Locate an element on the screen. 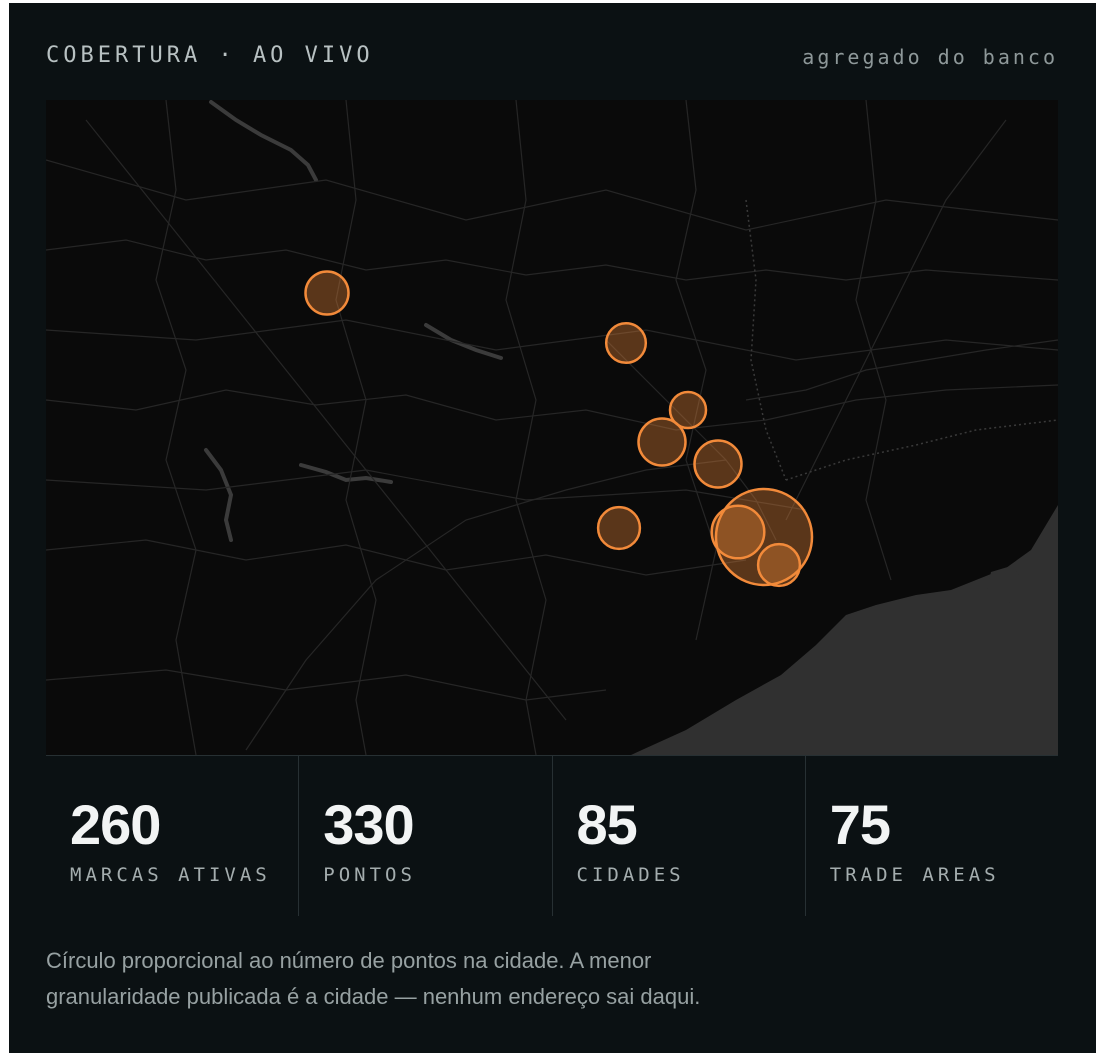 The width and height of the screenshot is (1100, 1055). stat-cities-label: CIDADES is located at coordinates (630, 875).